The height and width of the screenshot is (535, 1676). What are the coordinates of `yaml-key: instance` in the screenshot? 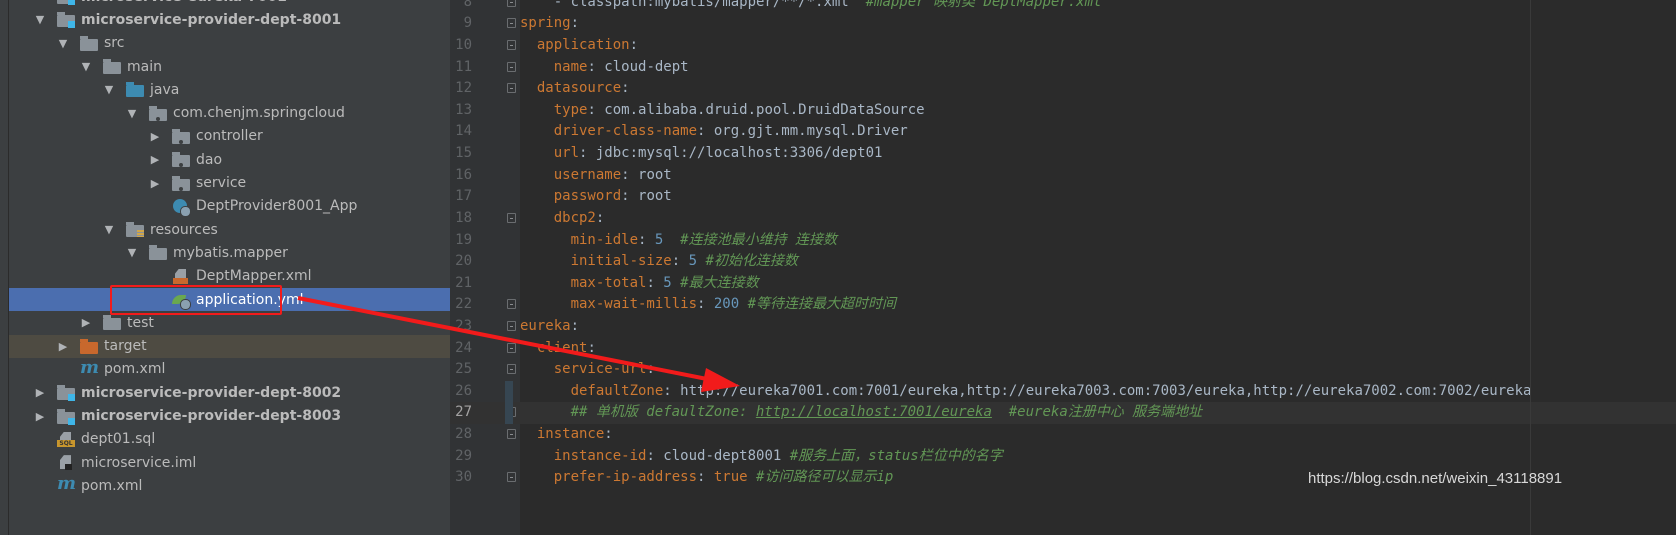 It's located at (570, 434).